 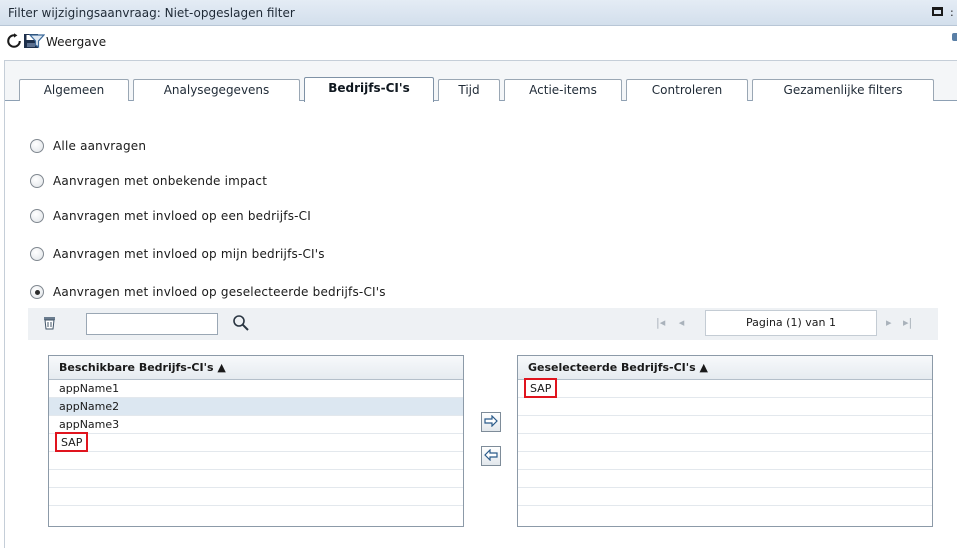 I want to click on first-page-icon: |◂, so click(x=660, y=322).